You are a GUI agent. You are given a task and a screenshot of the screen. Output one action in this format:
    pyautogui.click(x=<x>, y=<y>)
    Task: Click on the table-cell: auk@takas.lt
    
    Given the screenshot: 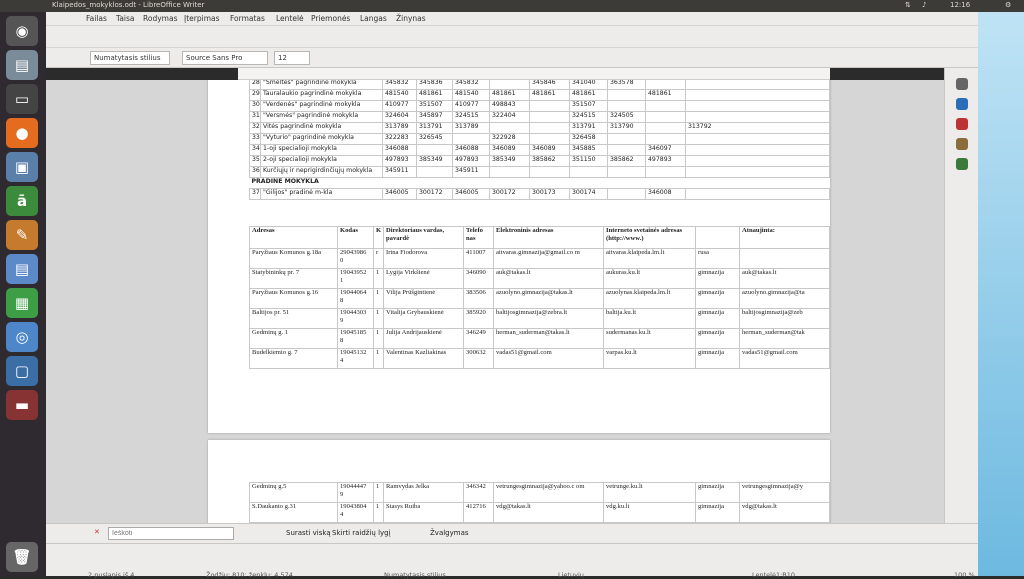 What is the action you would take?
    pyautogui.click(x=784, y=278)
    